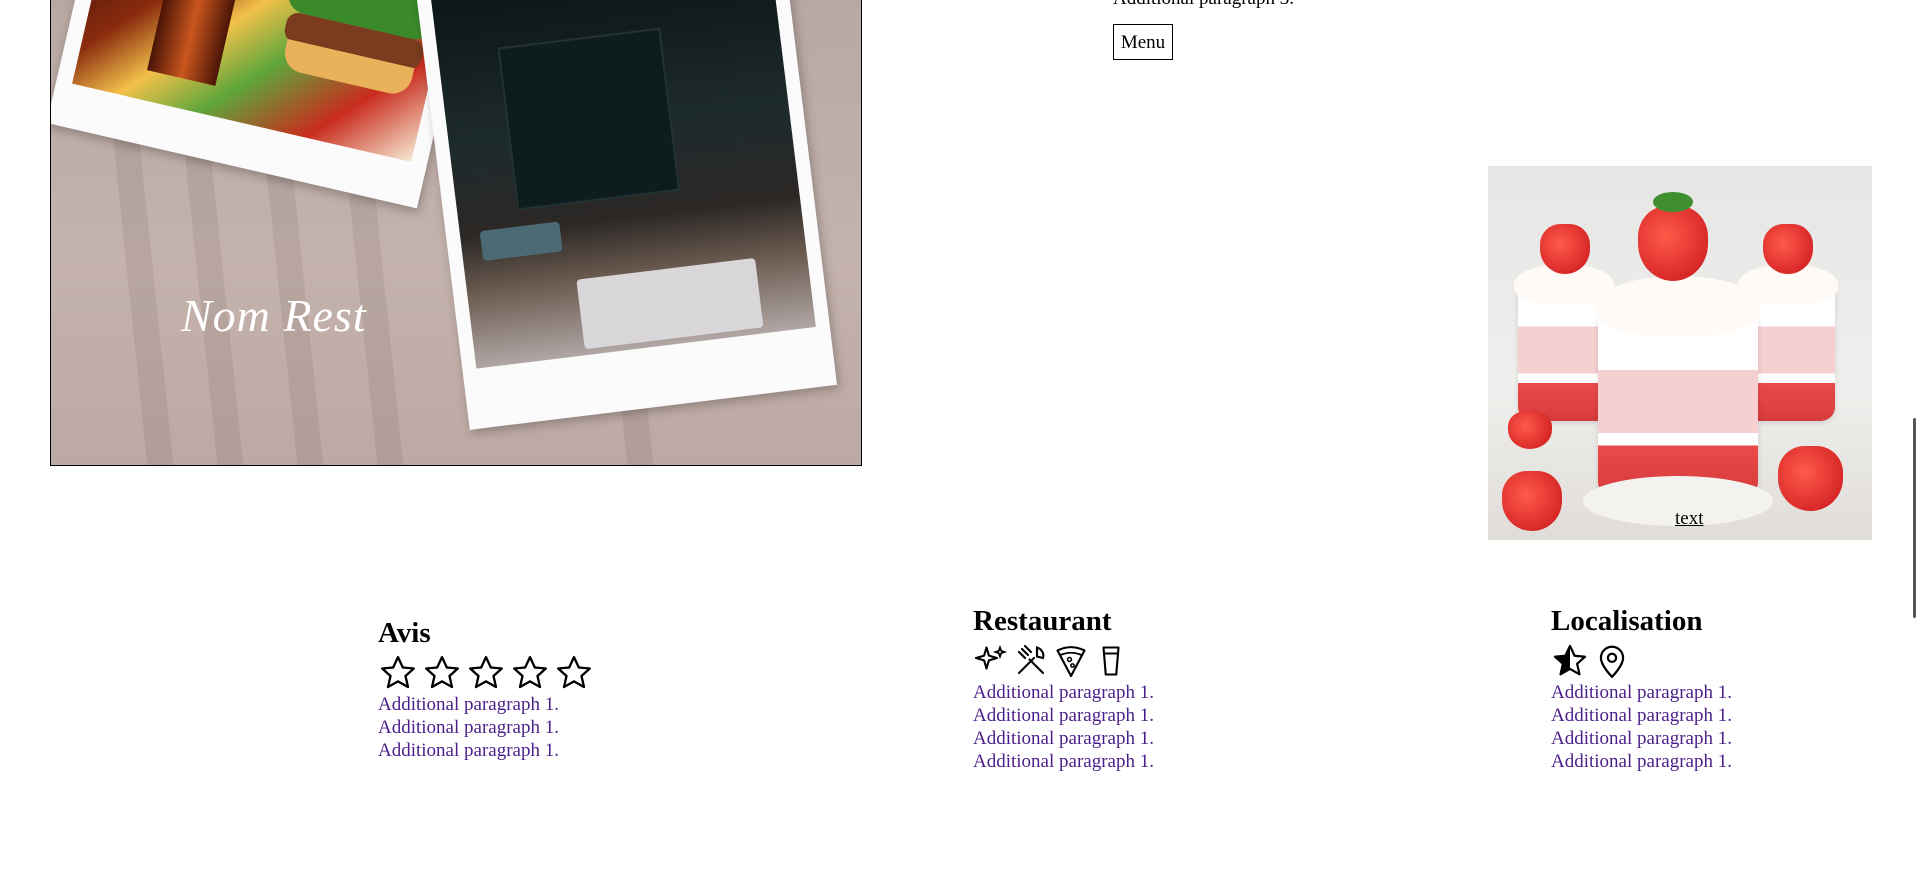 The image size is (1918, 877). I want to click on restaurant-icons, so click(1063, 661).